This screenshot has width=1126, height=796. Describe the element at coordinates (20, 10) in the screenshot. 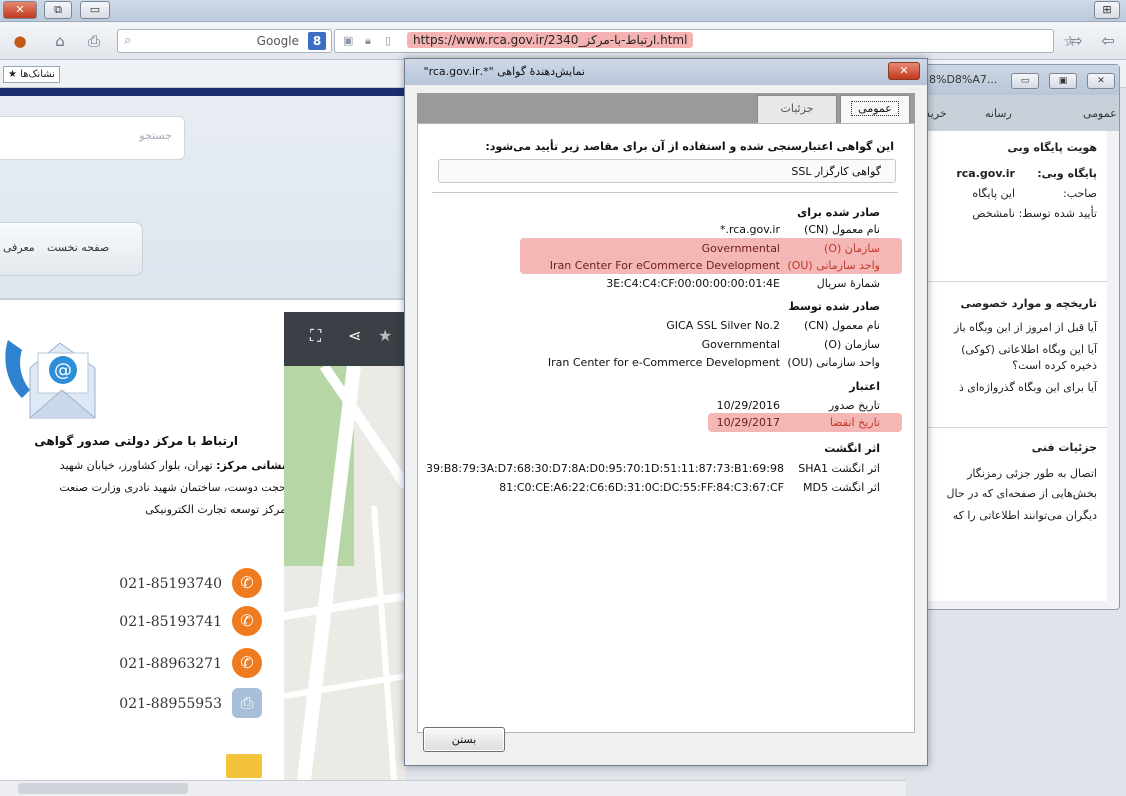

I see `window-close-button: ✕` at that location.